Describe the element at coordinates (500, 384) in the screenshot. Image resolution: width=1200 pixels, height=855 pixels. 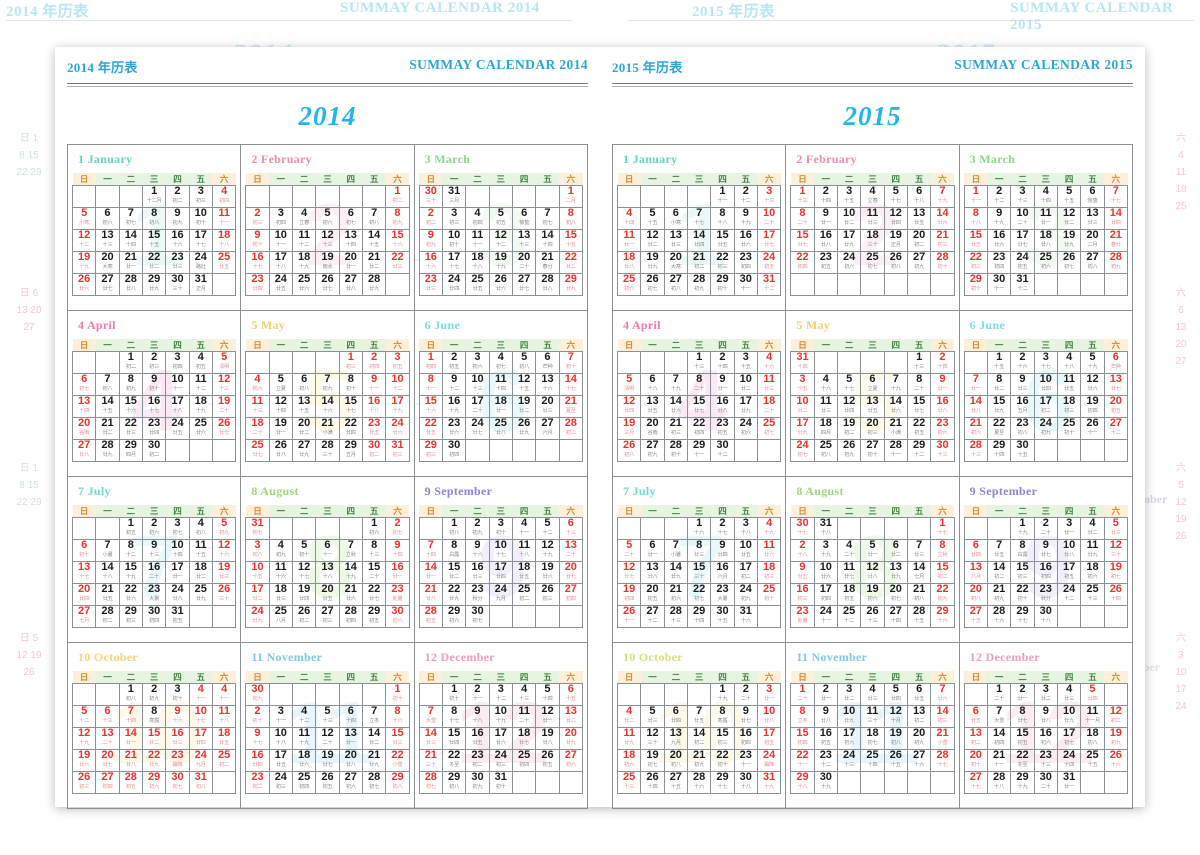
I see `day-cell: 11 十四` at that location.